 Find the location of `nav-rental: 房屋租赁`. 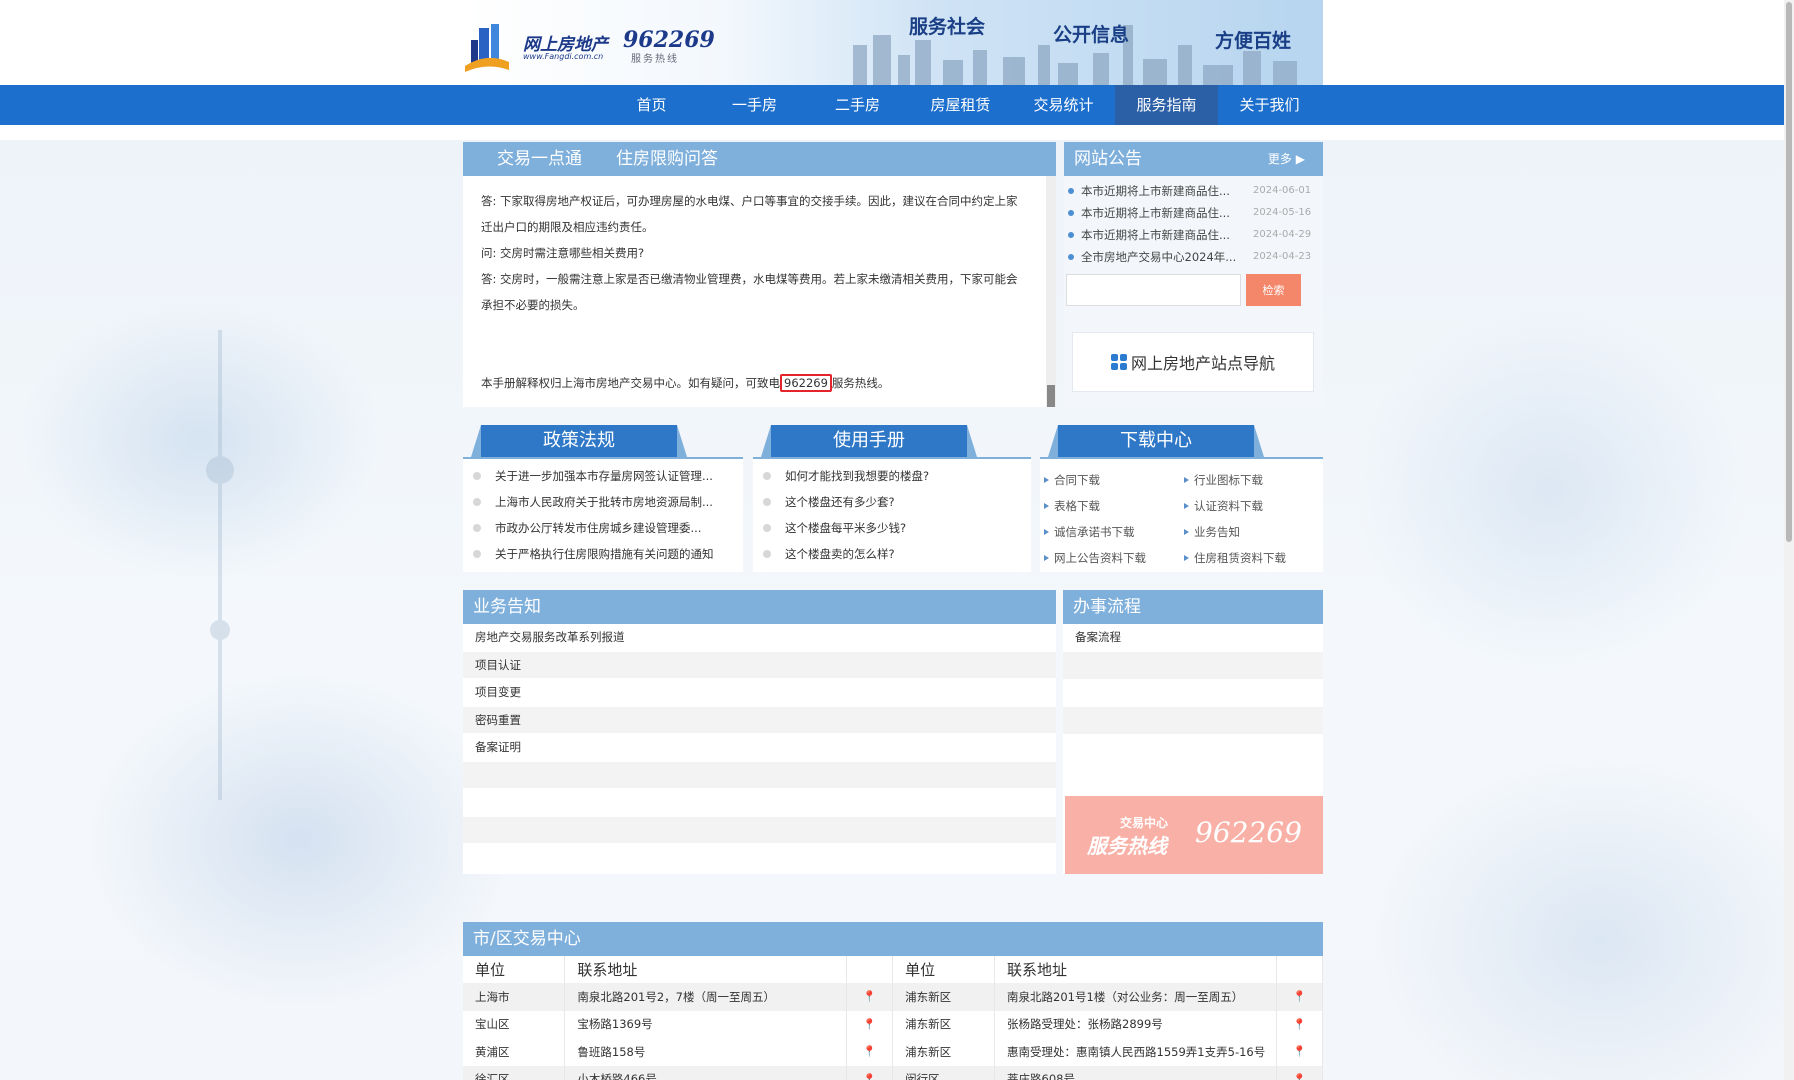

nav-rental: 房屋租赁 is located at coordinates (960, 105).